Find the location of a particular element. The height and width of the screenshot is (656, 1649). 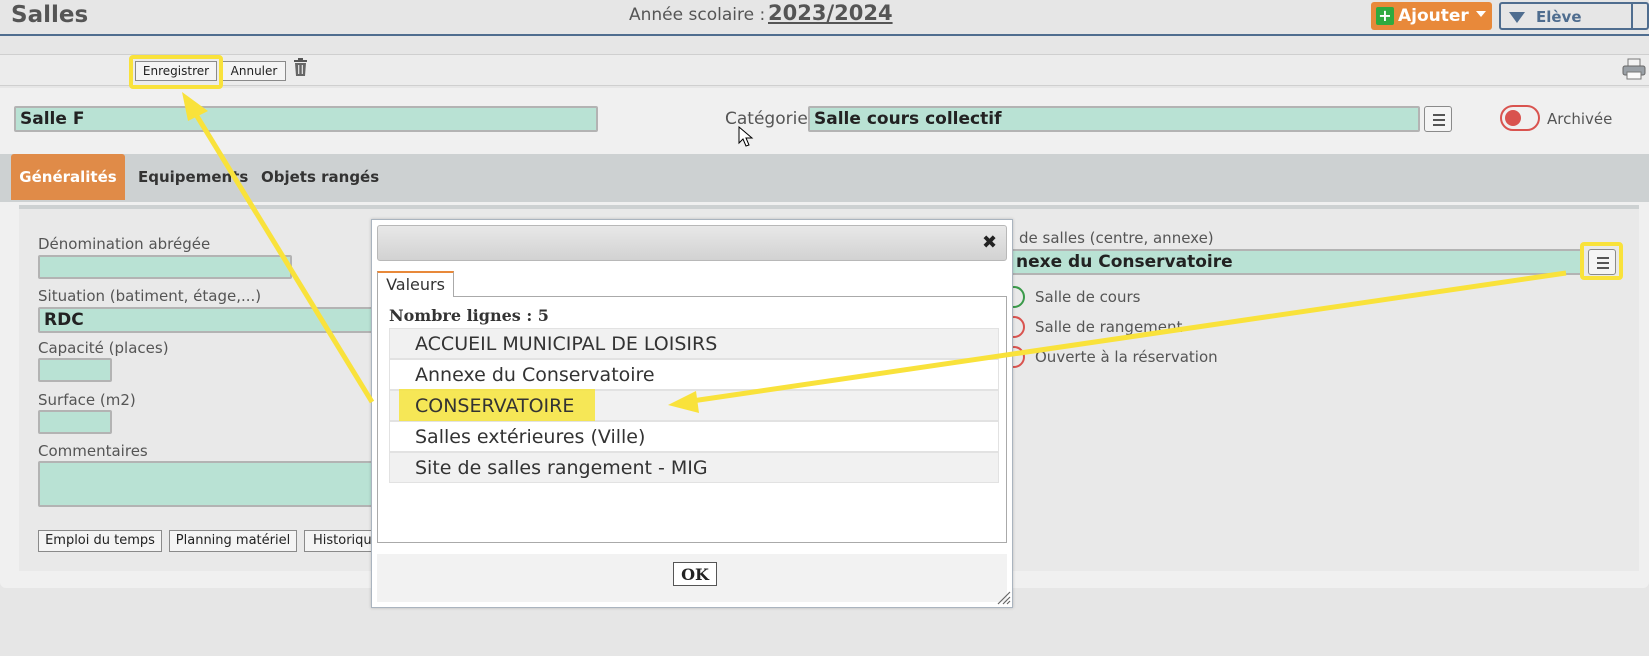

tab-generalites: Généralités is located at coordinates (68, 177).